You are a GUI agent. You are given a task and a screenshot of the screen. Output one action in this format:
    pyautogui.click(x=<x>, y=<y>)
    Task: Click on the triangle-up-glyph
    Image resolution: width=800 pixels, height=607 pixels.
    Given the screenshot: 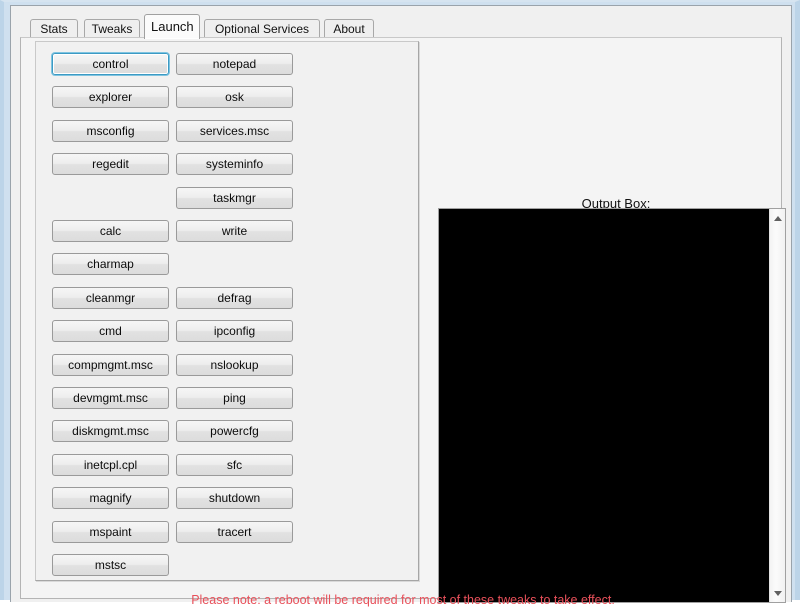 What is the action you would take?
    pyautogui.click(x=778, y=218)
    